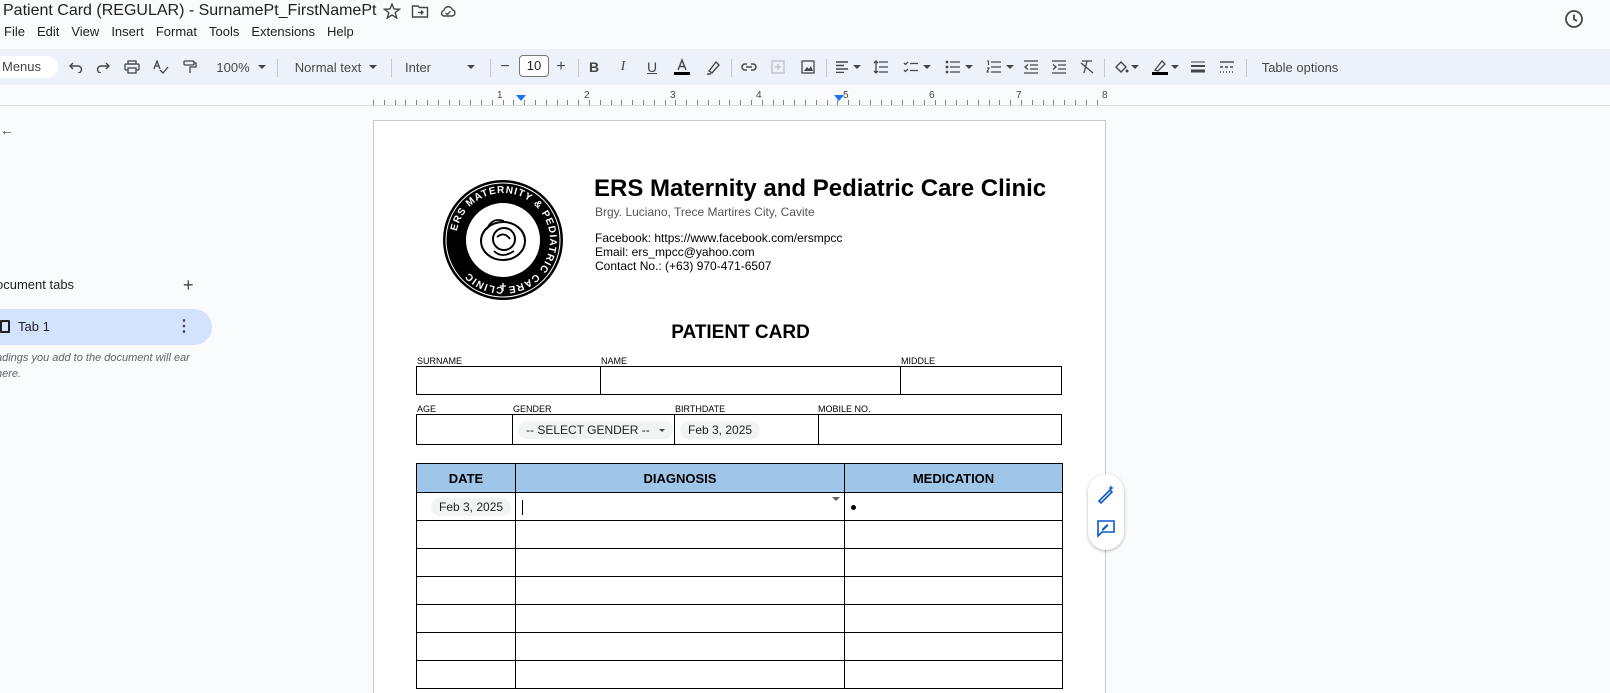 The height and width of the screenshot is (693, 1610). What do you see at coordinates (713, 67) in the screenshot?
I see `highlight-color-icon` at bounding box center [713, 67].